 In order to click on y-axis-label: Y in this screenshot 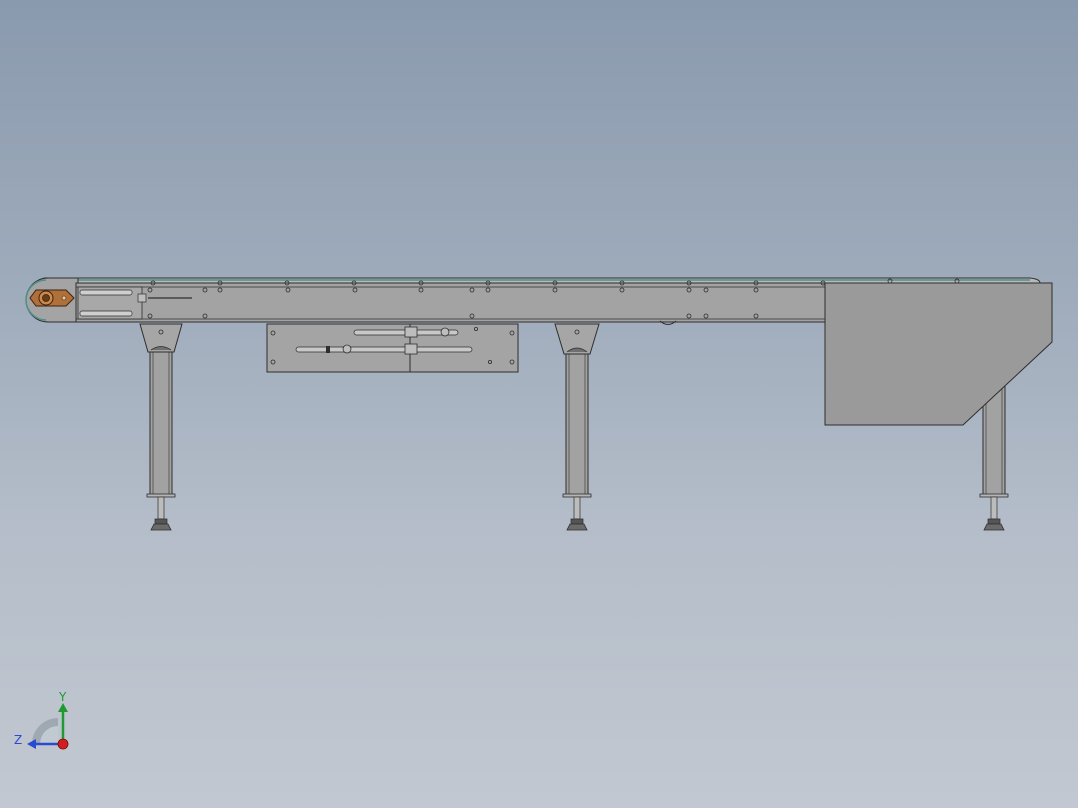, I will do `click(62, 697)`.